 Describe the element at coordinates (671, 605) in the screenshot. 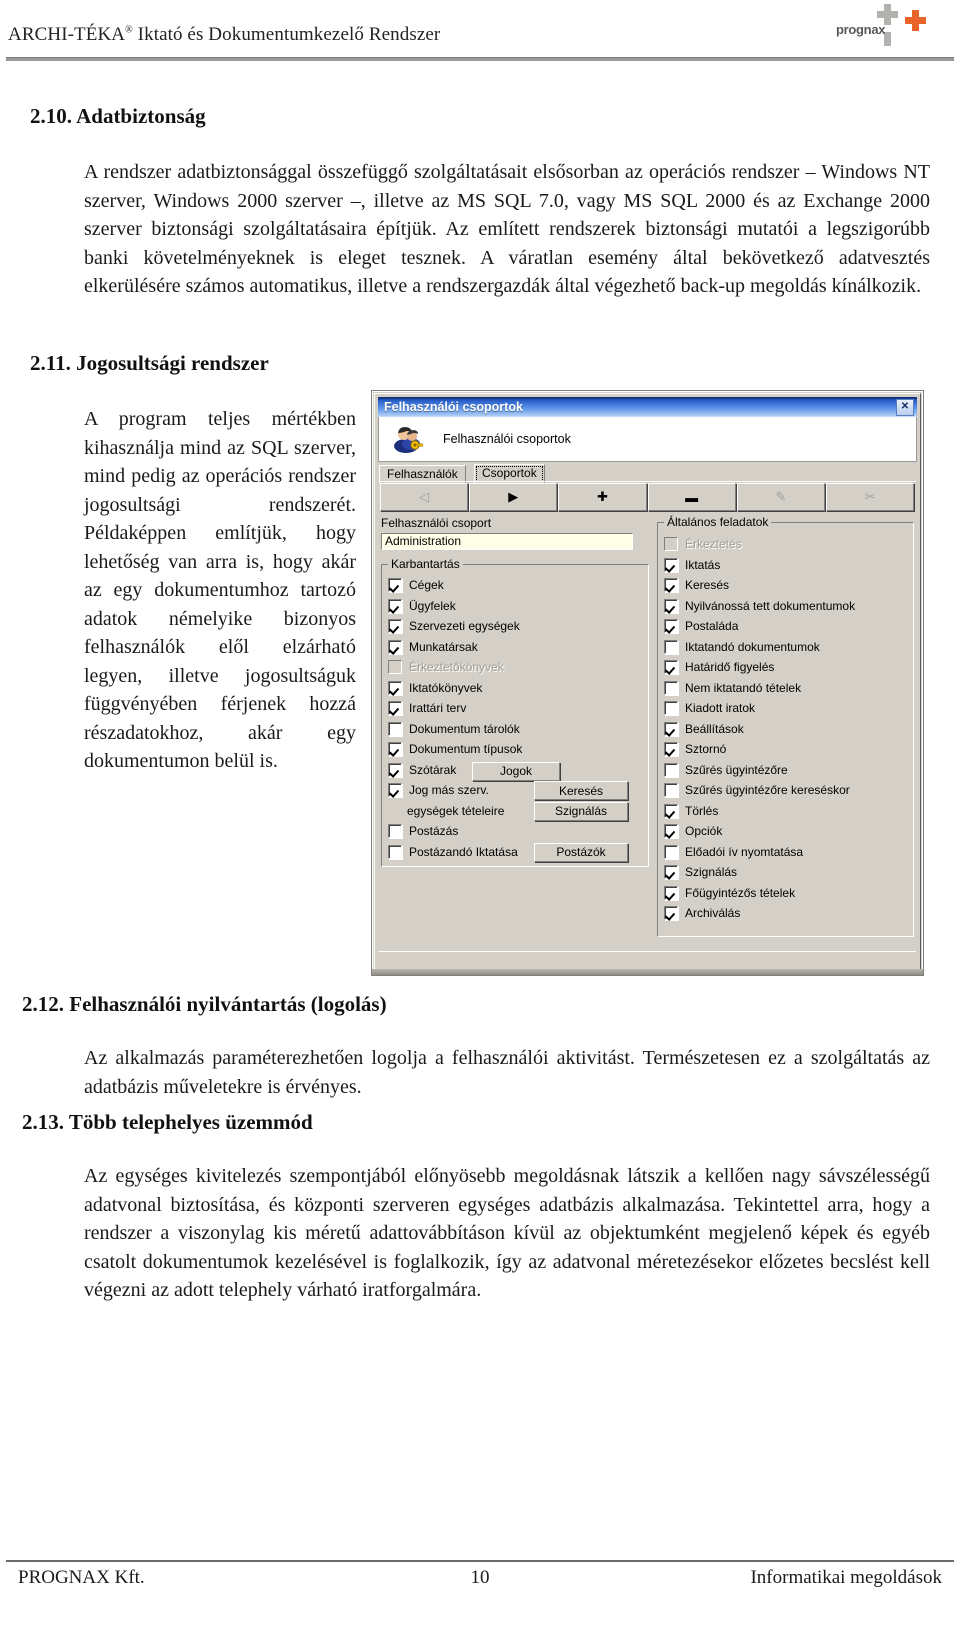

I see `checkbox-nyilvanossa-tett-dokumentumok` at that location.